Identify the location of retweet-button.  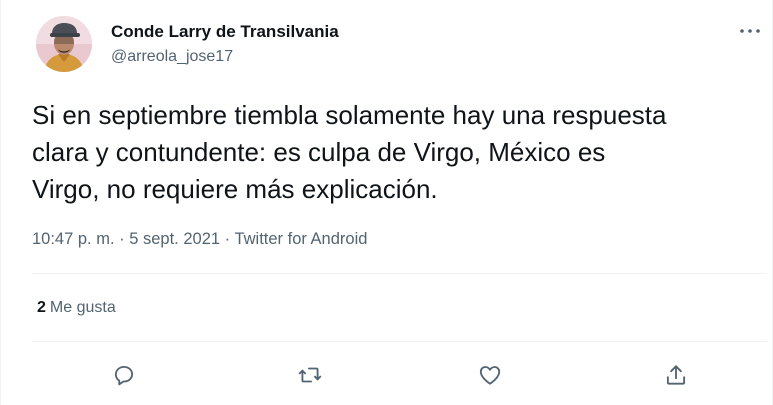
(310, 375).